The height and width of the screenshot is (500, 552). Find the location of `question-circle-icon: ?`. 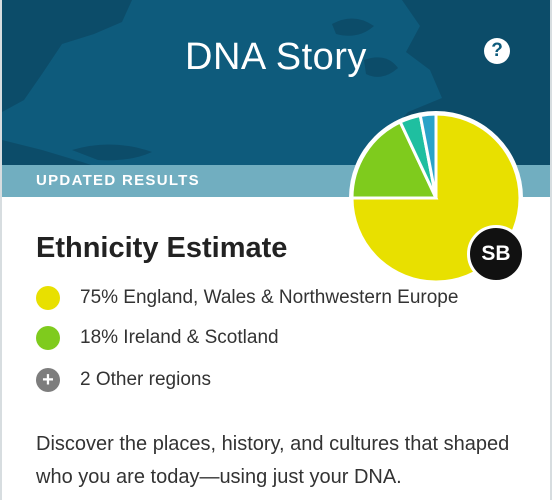

question-circle-icon: ? is located at coordinates (497, 51).